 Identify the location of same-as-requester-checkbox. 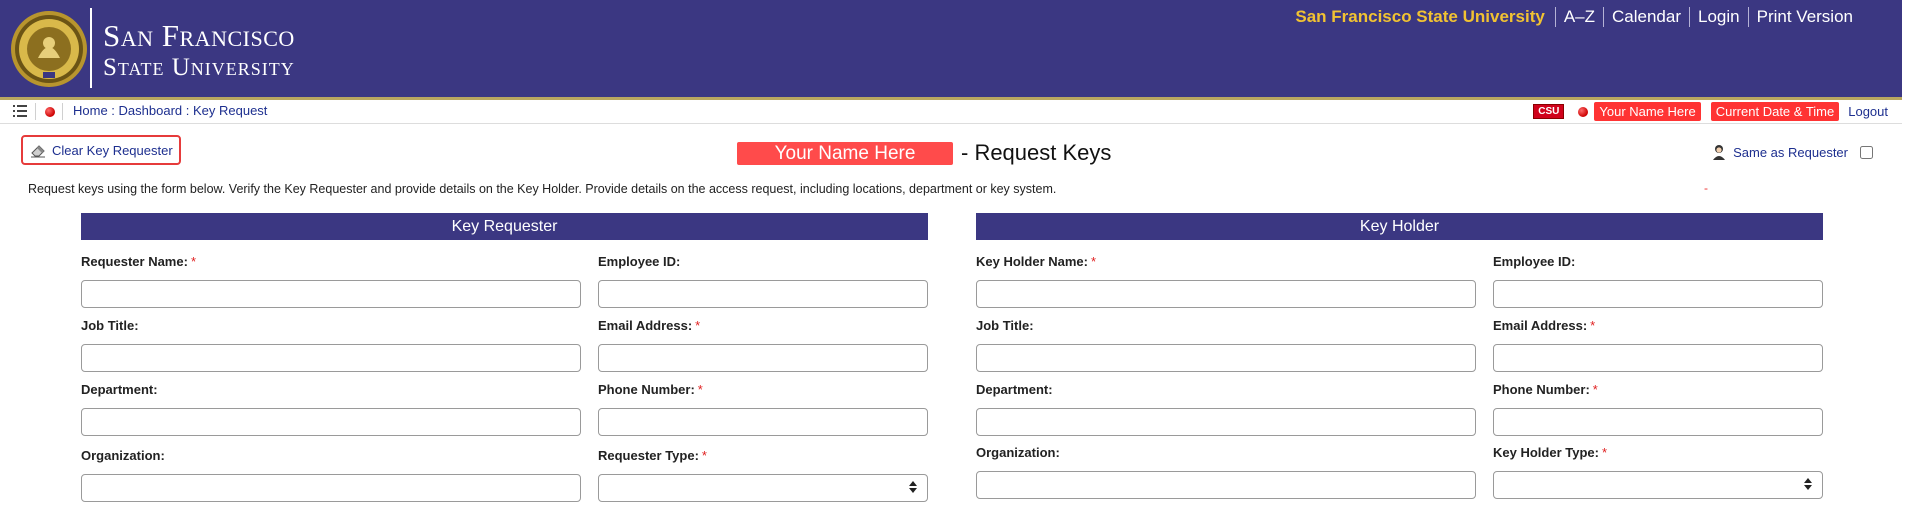
(1866, 152).